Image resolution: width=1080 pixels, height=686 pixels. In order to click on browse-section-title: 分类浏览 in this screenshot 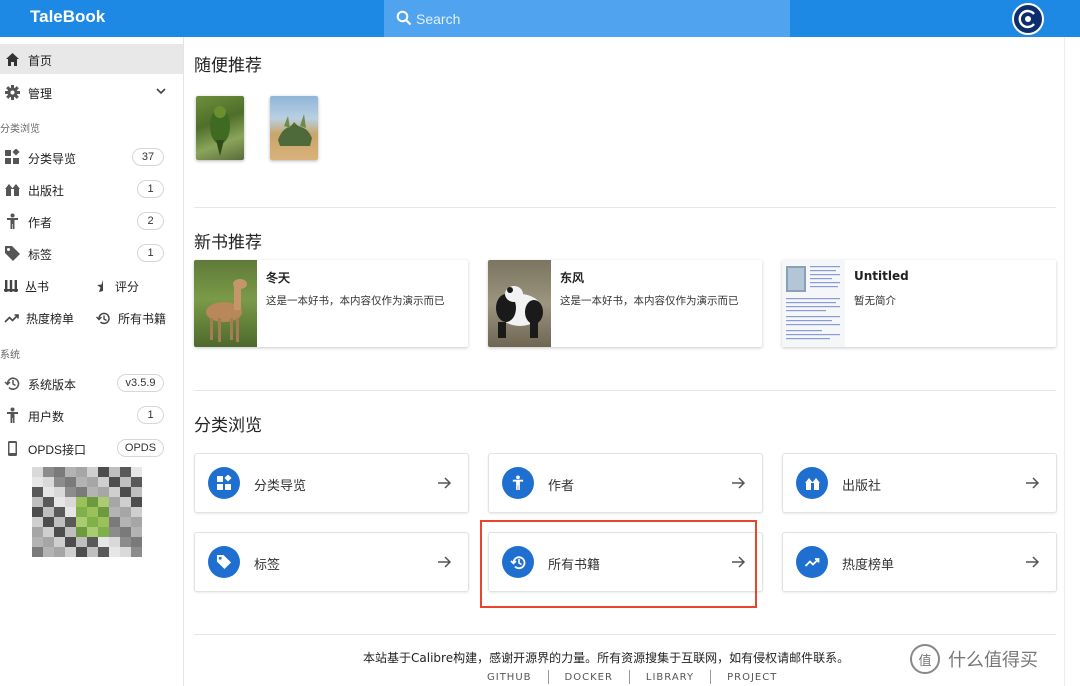, I will do `click(228, 425)`.